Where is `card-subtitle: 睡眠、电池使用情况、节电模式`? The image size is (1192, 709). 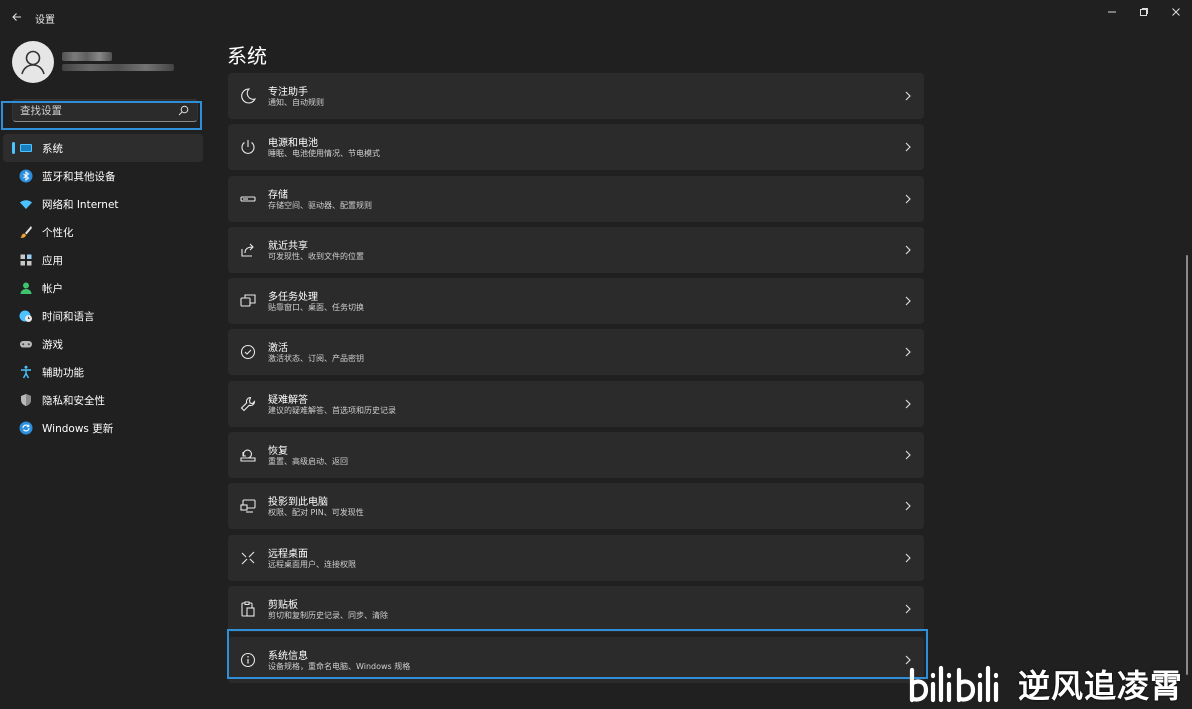 card-subtitle: 睡眠、电池使用情况、节电模式 is located at coordinates (324, 154).